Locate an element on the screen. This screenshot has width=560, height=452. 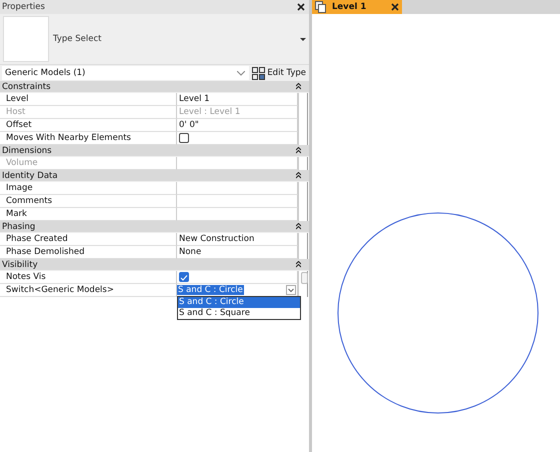
property-value: Level 1 is located at coordinates (237, 99).